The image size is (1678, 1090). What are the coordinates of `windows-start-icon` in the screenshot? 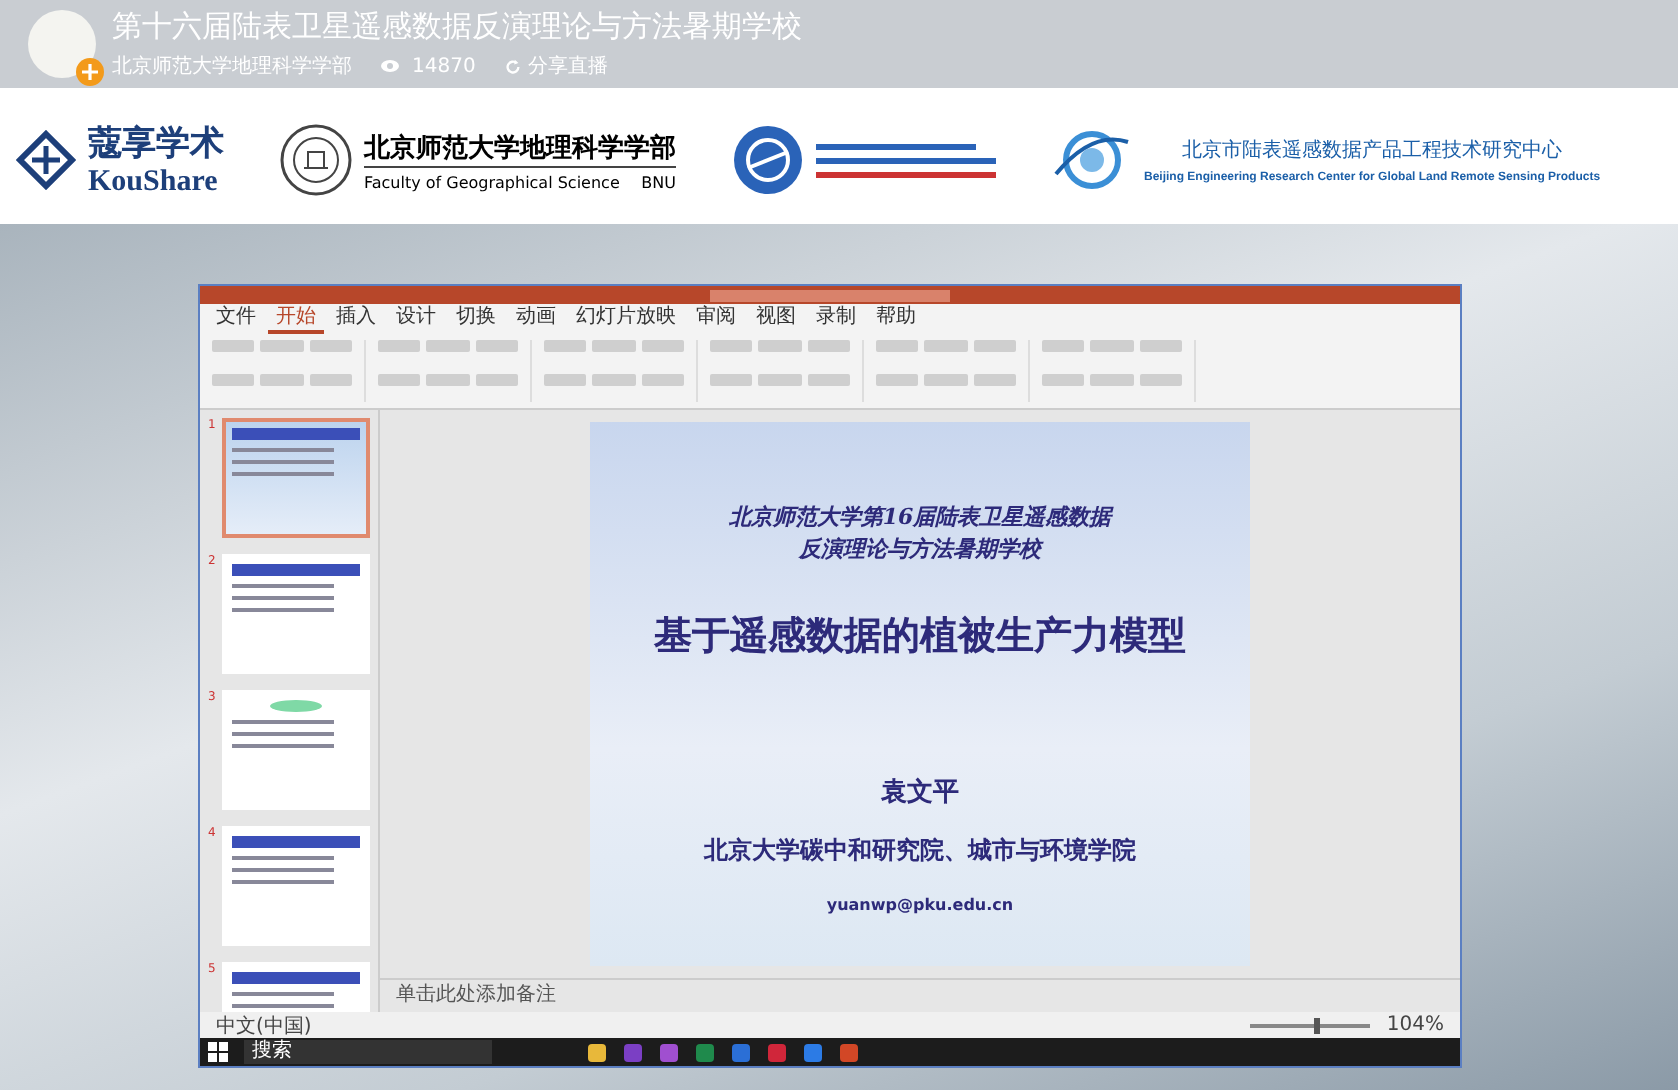 It's located at (218, 1052).